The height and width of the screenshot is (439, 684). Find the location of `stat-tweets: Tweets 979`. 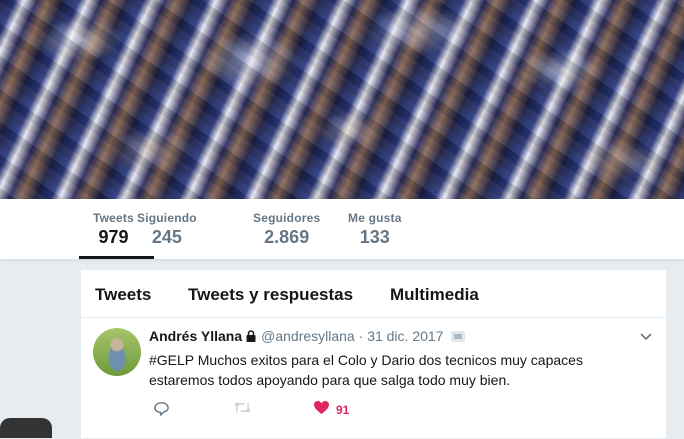

stat-tweets: Tweets 979 is located at coordinates (116, 235).